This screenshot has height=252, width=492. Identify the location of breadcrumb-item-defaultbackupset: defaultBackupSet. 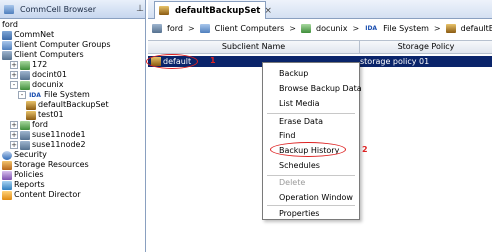
(476, 28).